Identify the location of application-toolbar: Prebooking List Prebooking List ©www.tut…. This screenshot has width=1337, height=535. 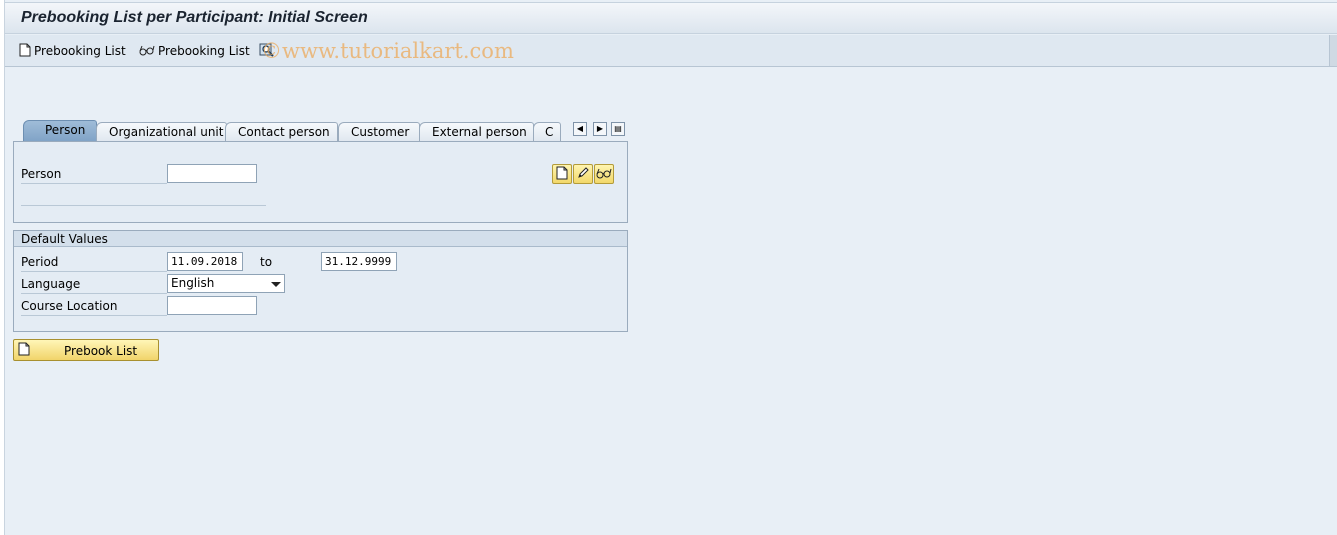
(671, 51).